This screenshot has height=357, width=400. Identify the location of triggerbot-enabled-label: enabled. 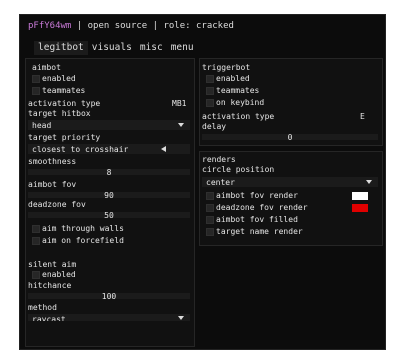
(233, 78).